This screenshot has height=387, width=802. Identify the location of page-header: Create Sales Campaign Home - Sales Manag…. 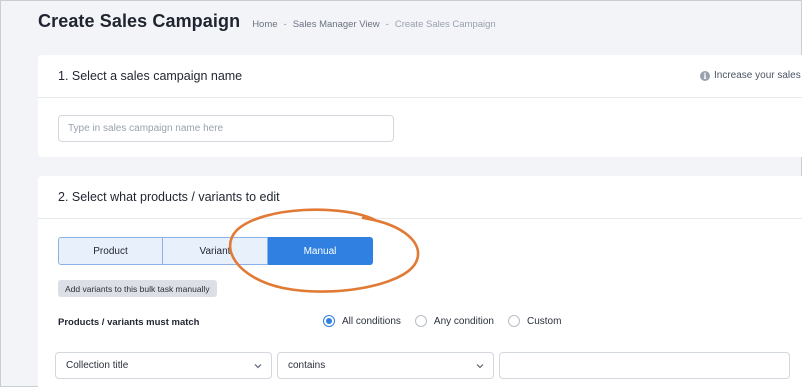
(267, 23).